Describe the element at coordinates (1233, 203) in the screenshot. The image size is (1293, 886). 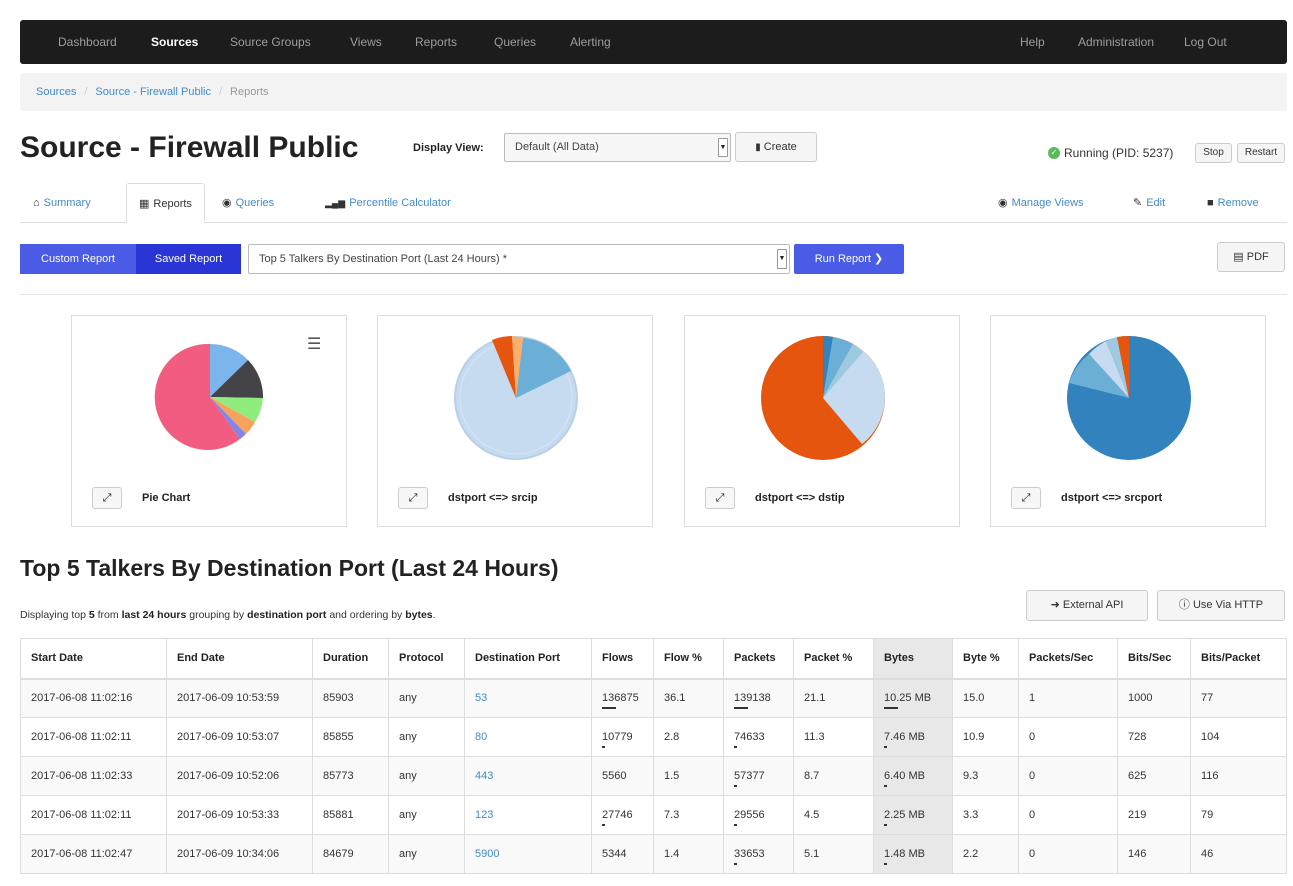
I see `remove-link: ■ Remove` at that location.